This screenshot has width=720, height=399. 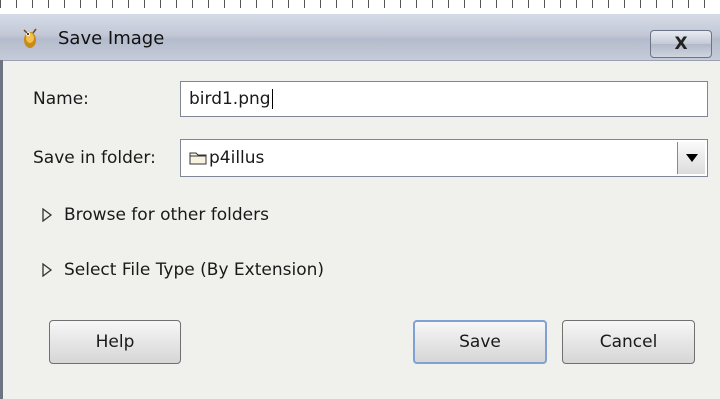 What do you see at coordinates (61, 99) in the screenshot?
I see `name-label: Name:` at bounding box center [61, 99].